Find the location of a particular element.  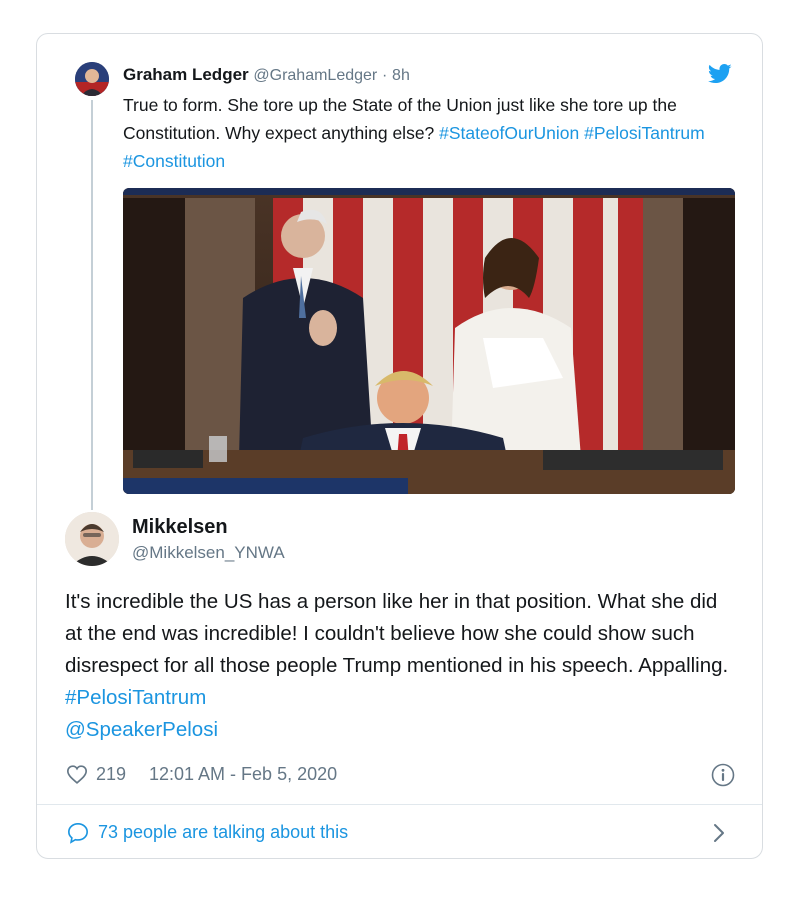

tweet-meta-row: 219 12:01 AM - Feb 5, 2020 is located at coordinates (400, 775).